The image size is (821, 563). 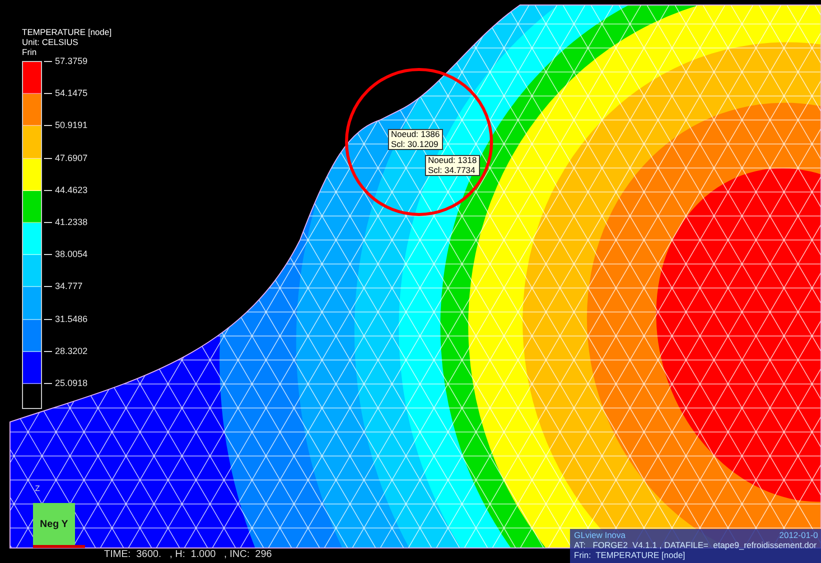 What do you see at coordinates (71, 382) in the screenshot?
I see `scale-value: 25.0918` at bounding box center [71, 382].